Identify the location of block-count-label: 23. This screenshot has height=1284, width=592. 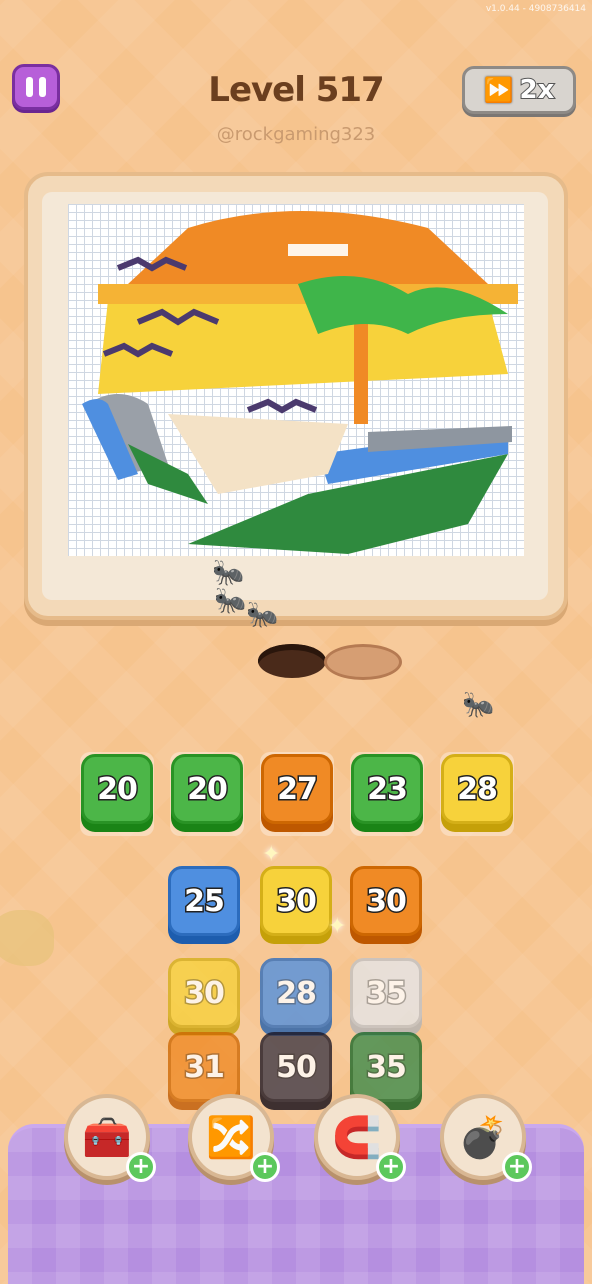
(388, 789).